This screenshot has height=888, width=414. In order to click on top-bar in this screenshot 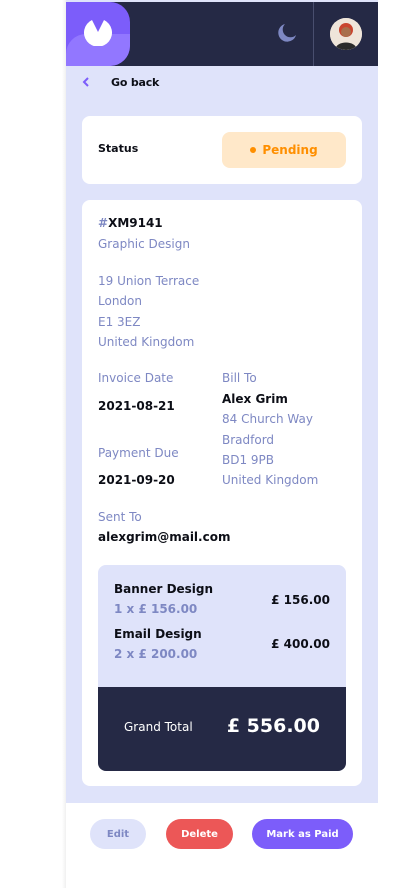, I will do `click(222, 34)`.